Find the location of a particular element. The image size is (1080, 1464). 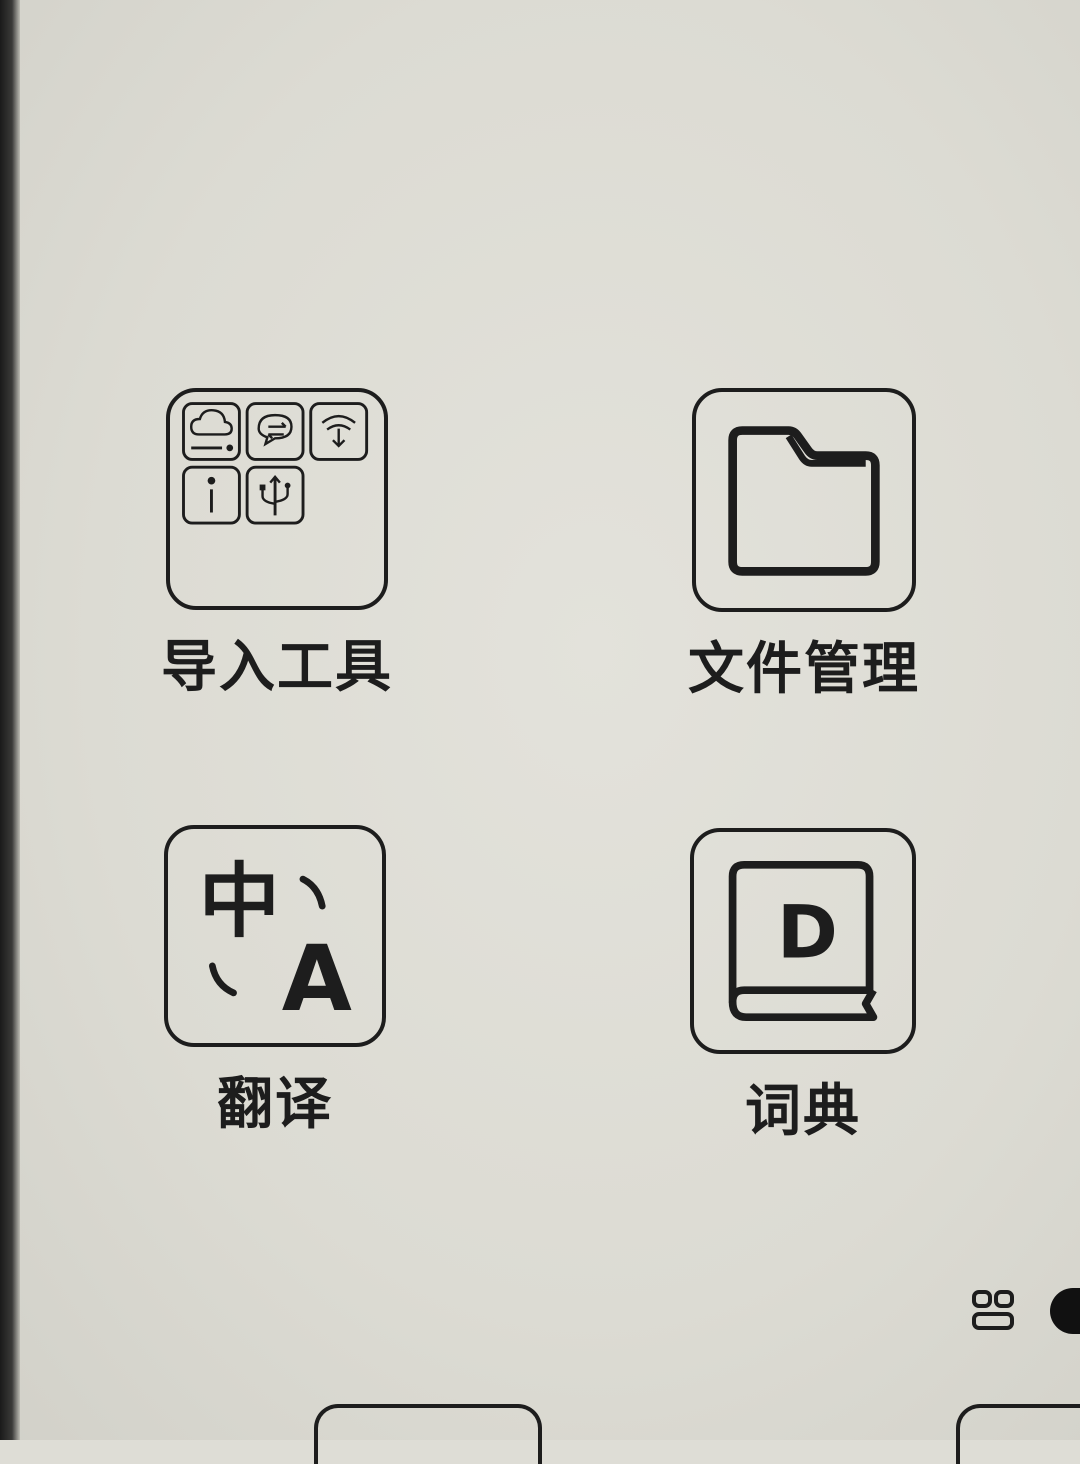

app-label-import-tools: 导入工具 is located at coordinates (277, 667).